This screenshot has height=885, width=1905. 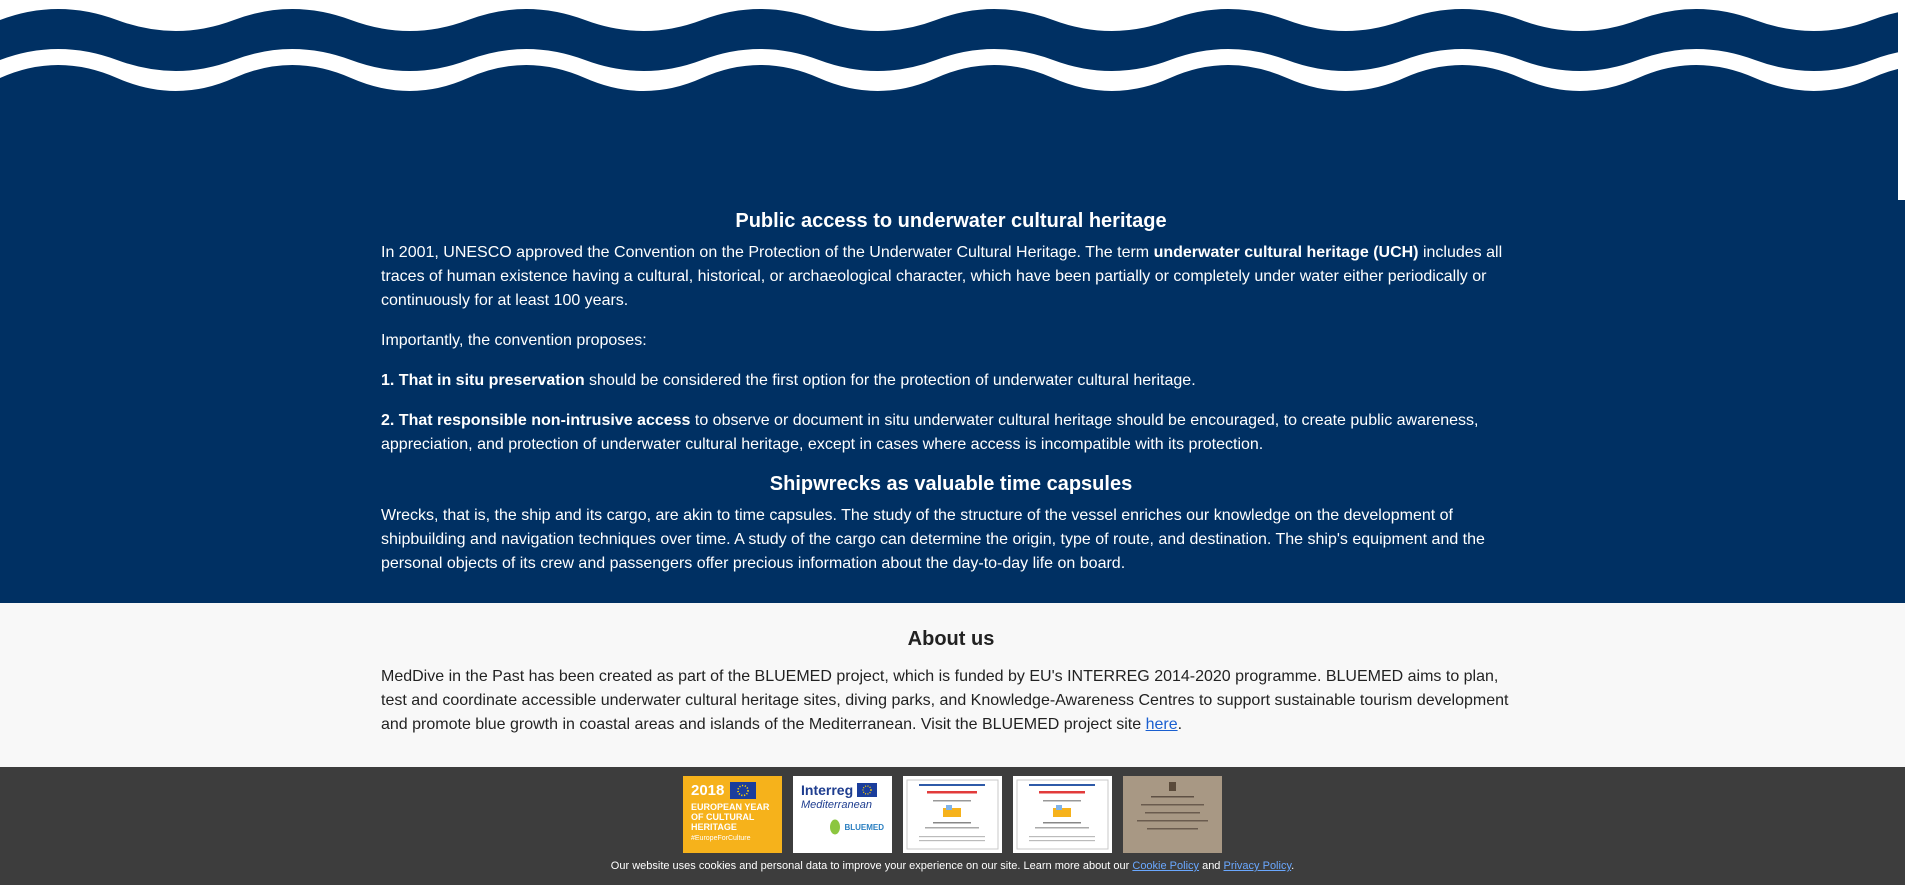 I want to click on certificate-social-media-award, so click(x=1062, y=814).